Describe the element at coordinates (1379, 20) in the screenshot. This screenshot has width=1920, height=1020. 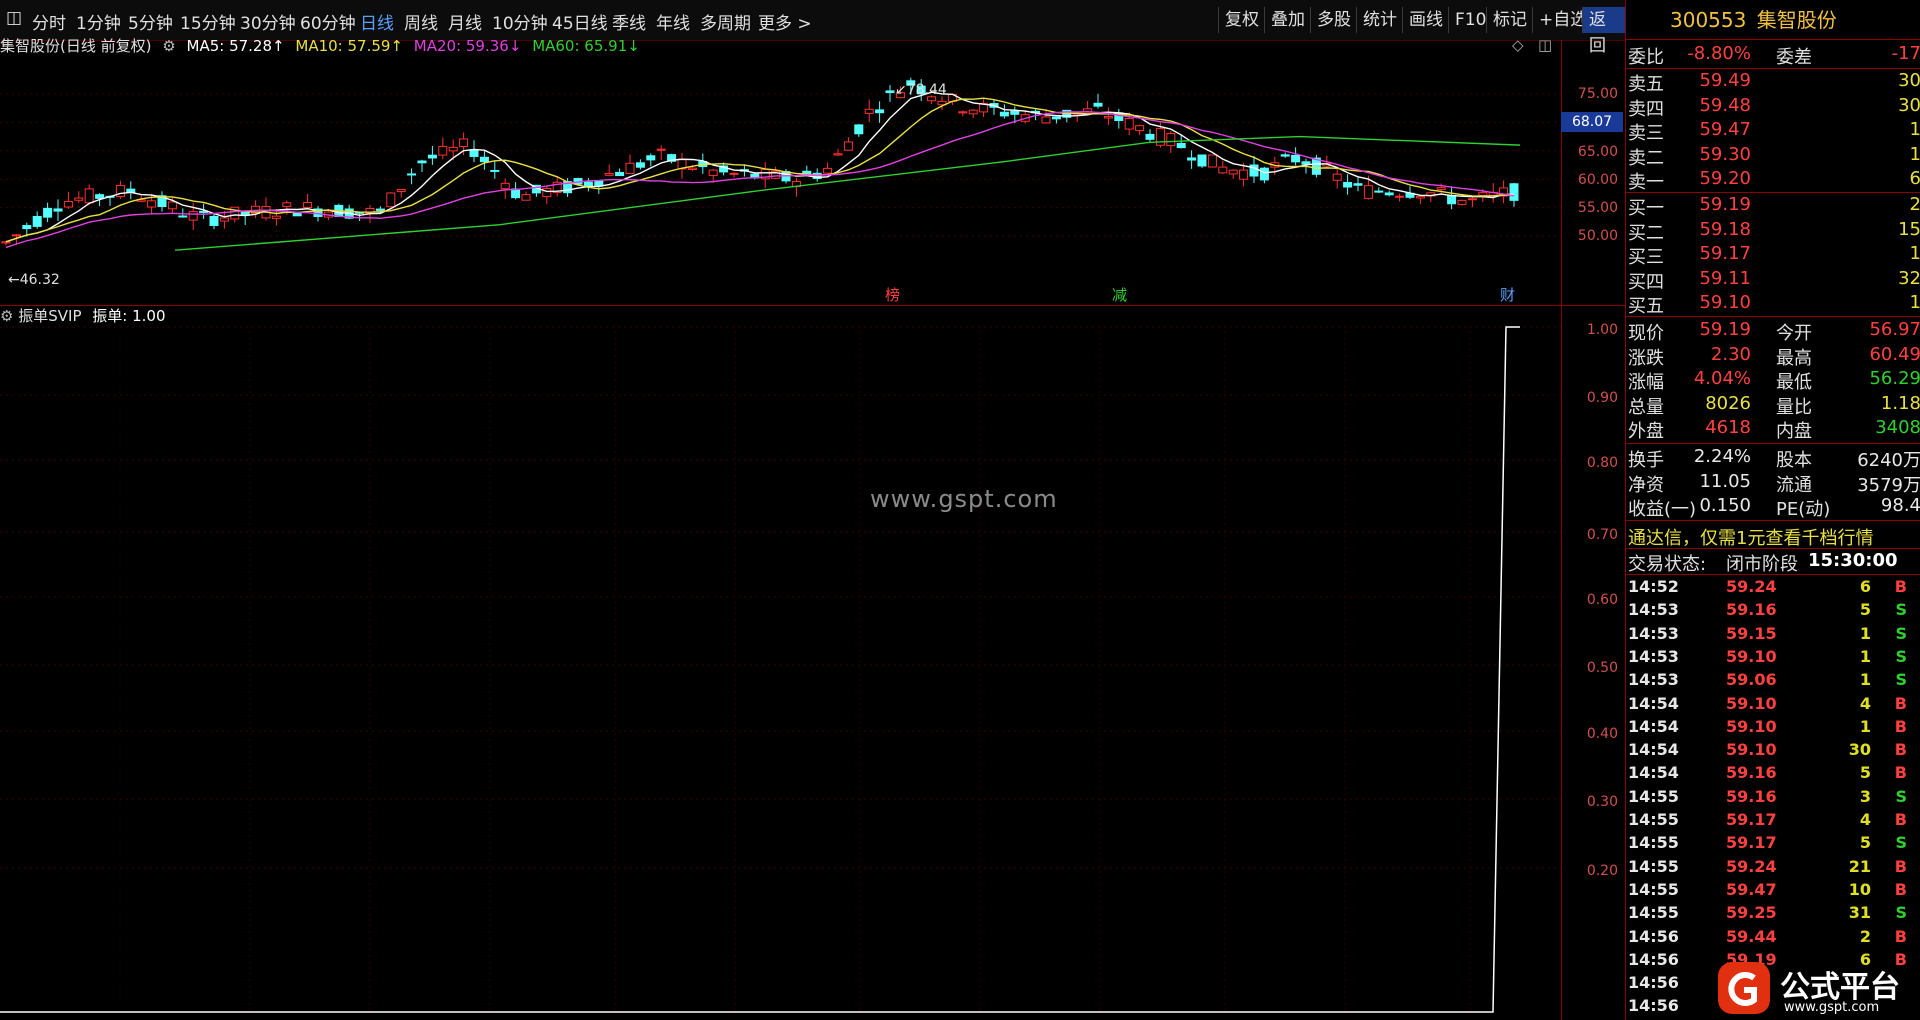
I see `toolbar-button-3: 统计` at that location.